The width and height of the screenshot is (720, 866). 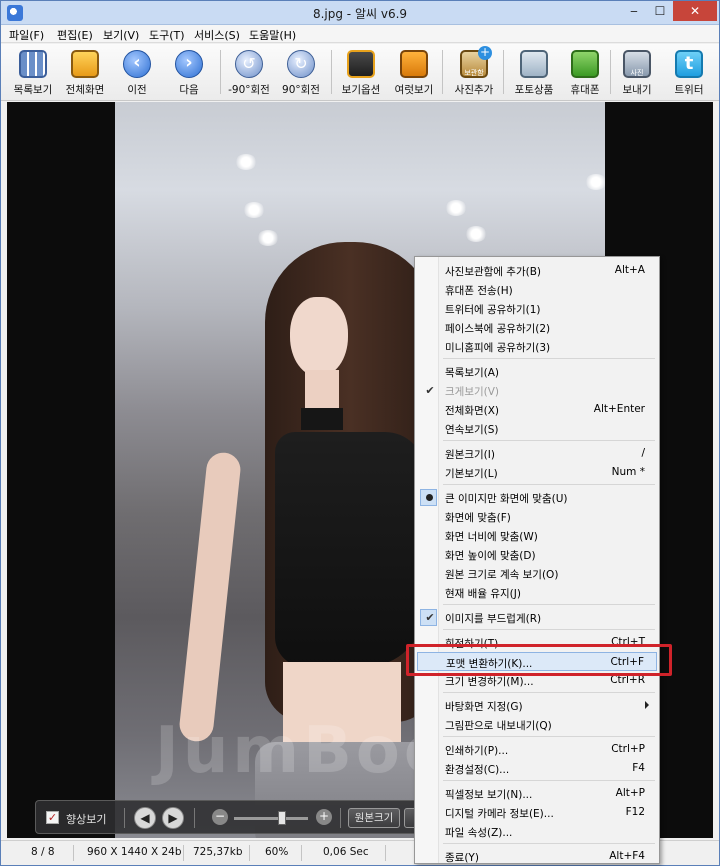 What do you see at coordinates (137, 64) in the screenshot?
I see `chevron-left-icon: ‹` at bounding box center [137, 64].